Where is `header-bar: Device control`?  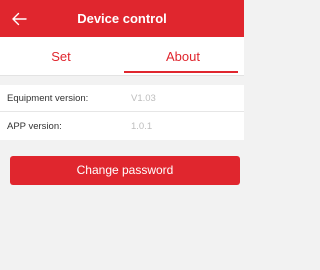 header-bar: Device control is located at coordinates (122, 18).